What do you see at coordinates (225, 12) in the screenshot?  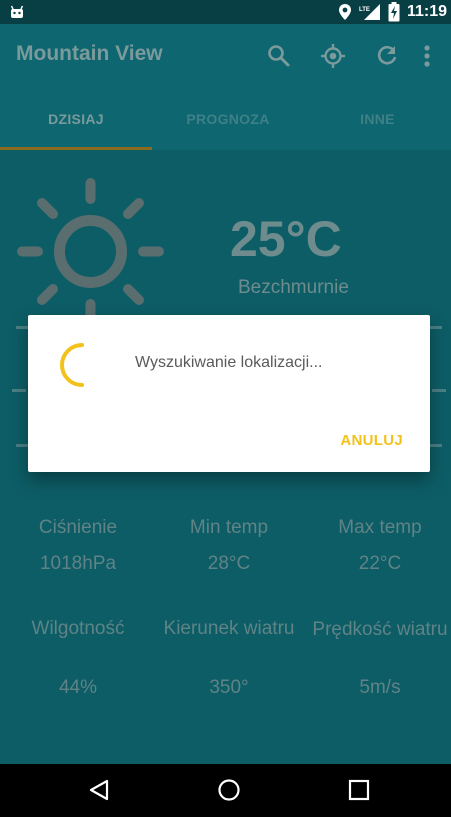 I see `status-bar: LTE 11:19` at bounding box center [225, 12].